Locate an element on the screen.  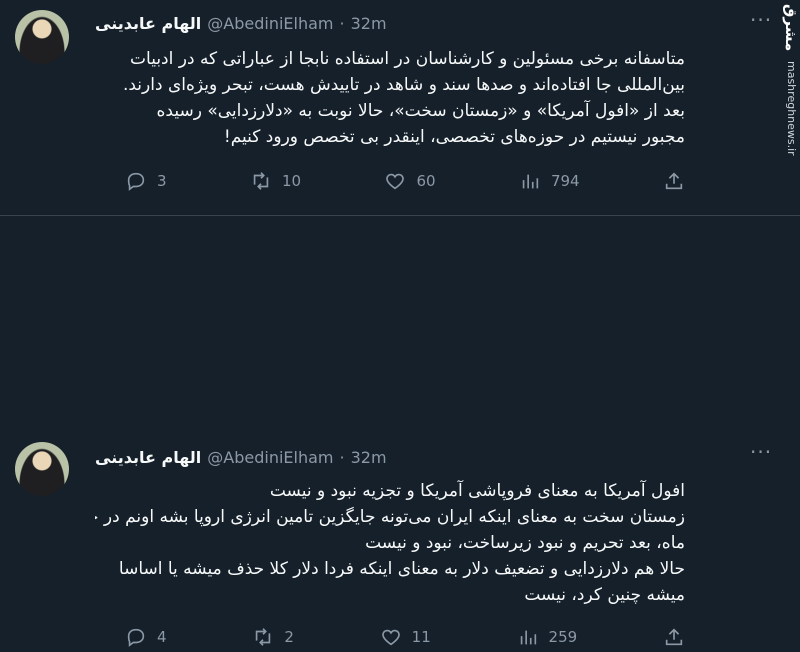
retweet-button: 2 is located at coordinates (273, 637).